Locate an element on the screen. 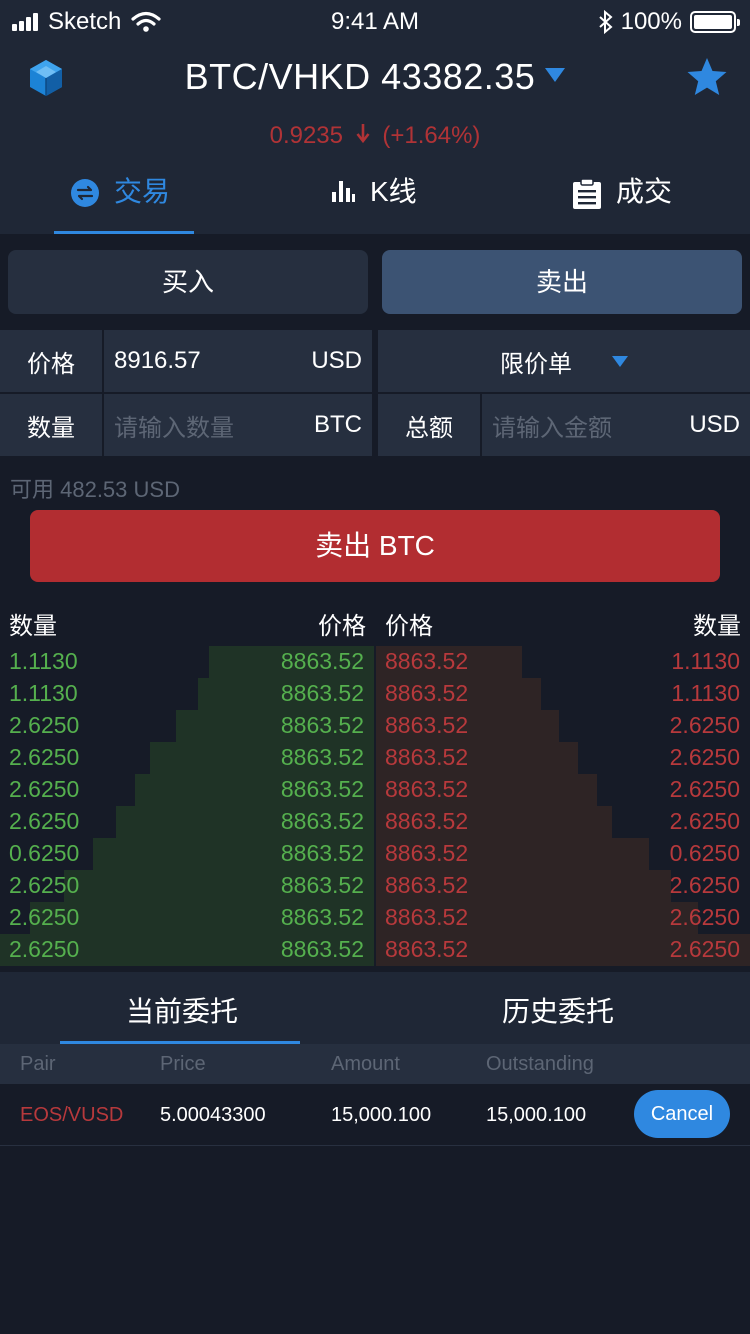 Image resolution: width=750 pixels, height=1334 pixels. ask-amount: 0.6250 is located at coordinates (704, 853).